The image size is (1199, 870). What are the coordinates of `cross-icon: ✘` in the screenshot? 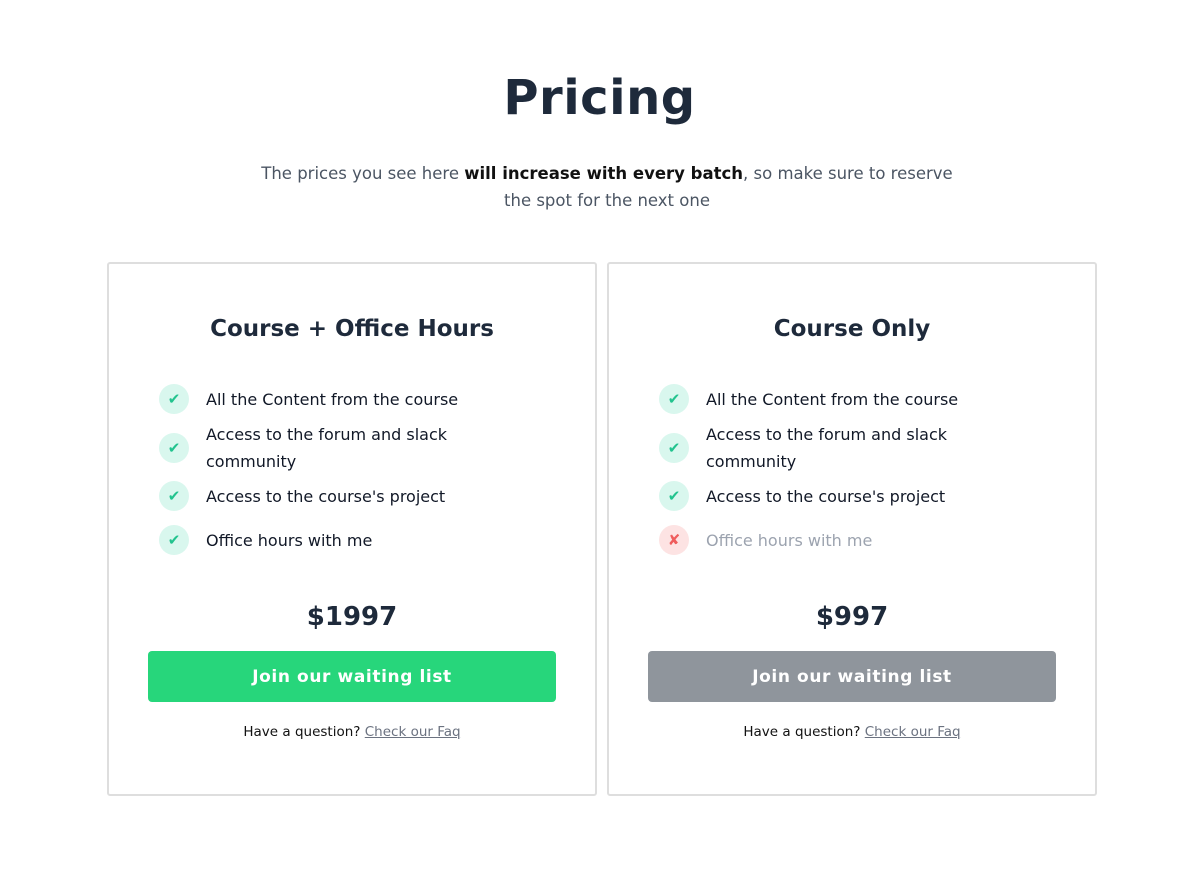 It's located at (674, 540).